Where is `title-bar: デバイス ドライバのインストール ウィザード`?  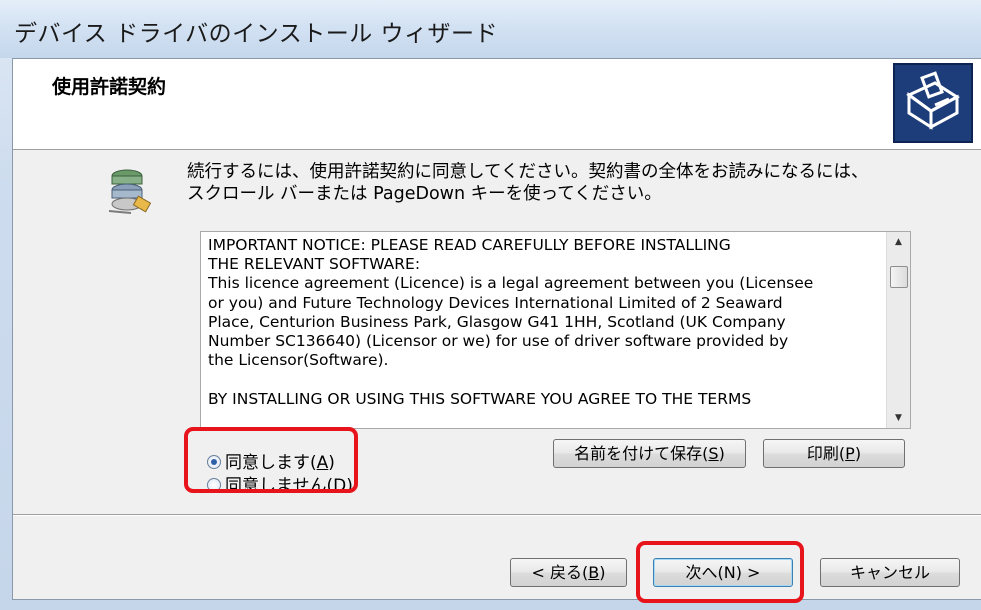
title-bar: デバイス ドライバのインストール ウィザード is located at coordinates (490, 29).